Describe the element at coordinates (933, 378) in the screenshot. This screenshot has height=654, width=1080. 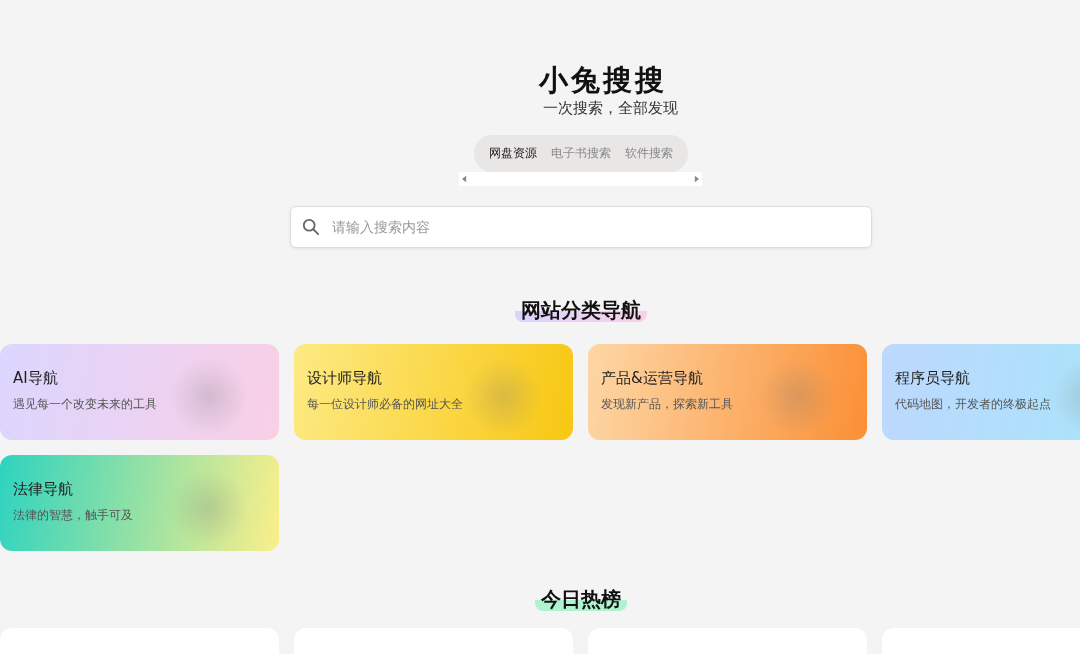
I see `card-title: 程序员导航` at that location.